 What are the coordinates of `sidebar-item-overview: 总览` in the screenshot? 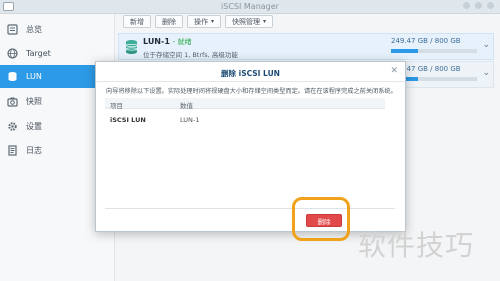 It's located at (57, 29).